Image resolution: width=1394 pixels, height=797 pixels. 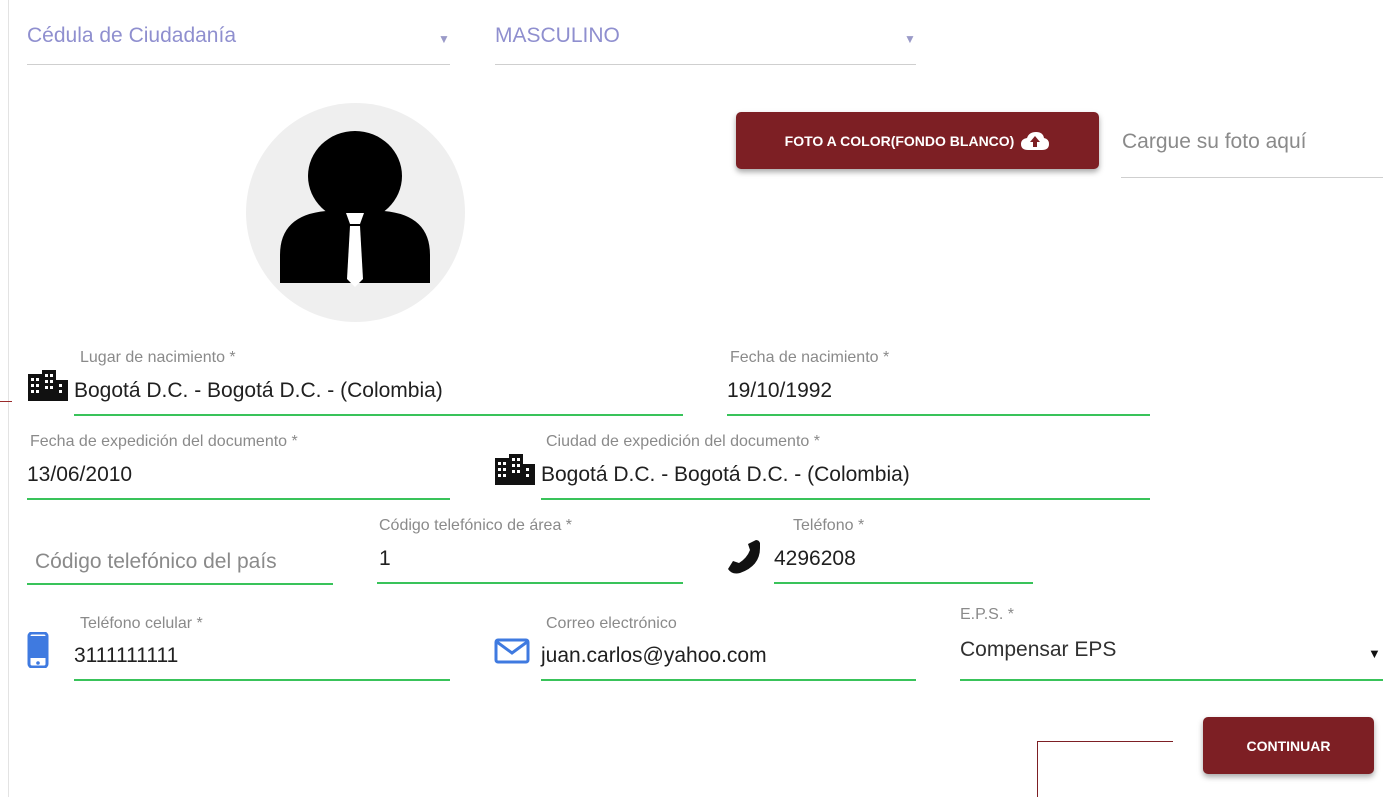 I want to click on gender-label-fragment, so click(x=536, y=1).